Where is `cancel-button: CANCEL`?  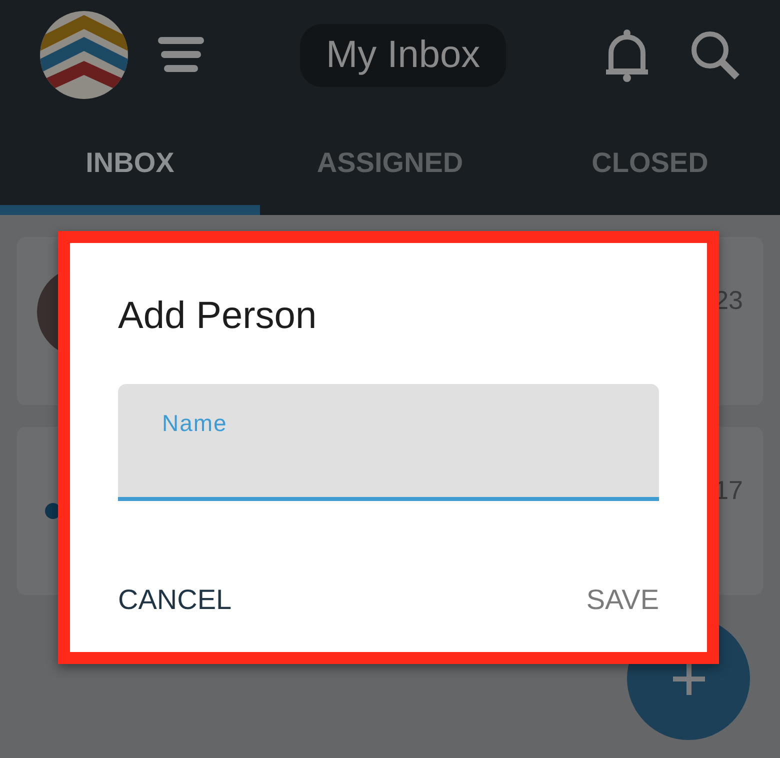
cancel-button: CANCEL is located at coordinates (175, 600).